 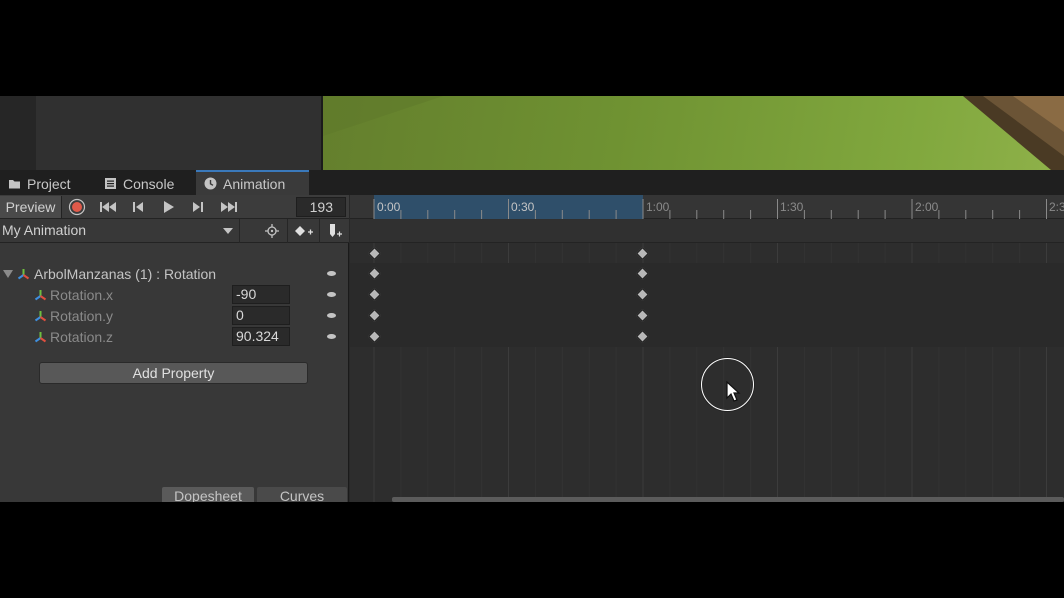 I want to click on skip-start-icon, so click(x=108, y=207).